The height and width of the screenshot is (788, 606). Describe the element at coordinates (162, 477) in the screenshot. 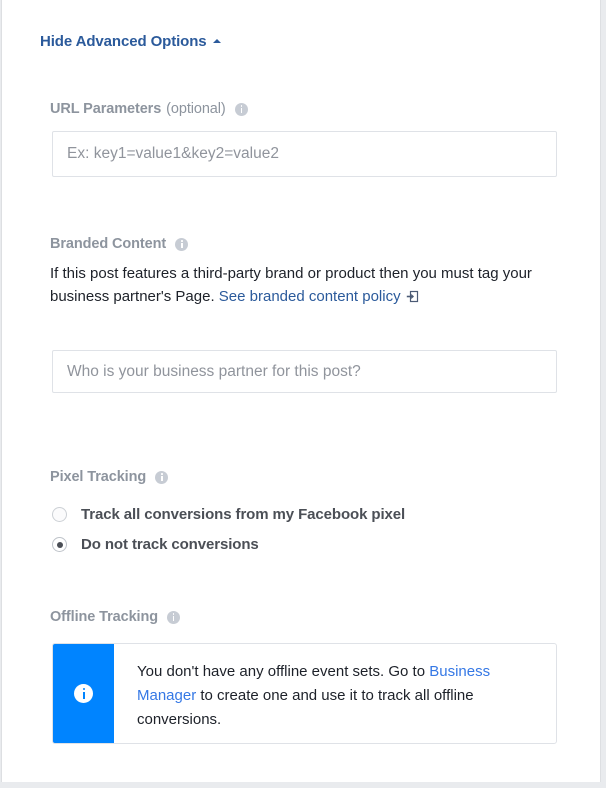

I see `pixel-tracking-info-icon` at that location.